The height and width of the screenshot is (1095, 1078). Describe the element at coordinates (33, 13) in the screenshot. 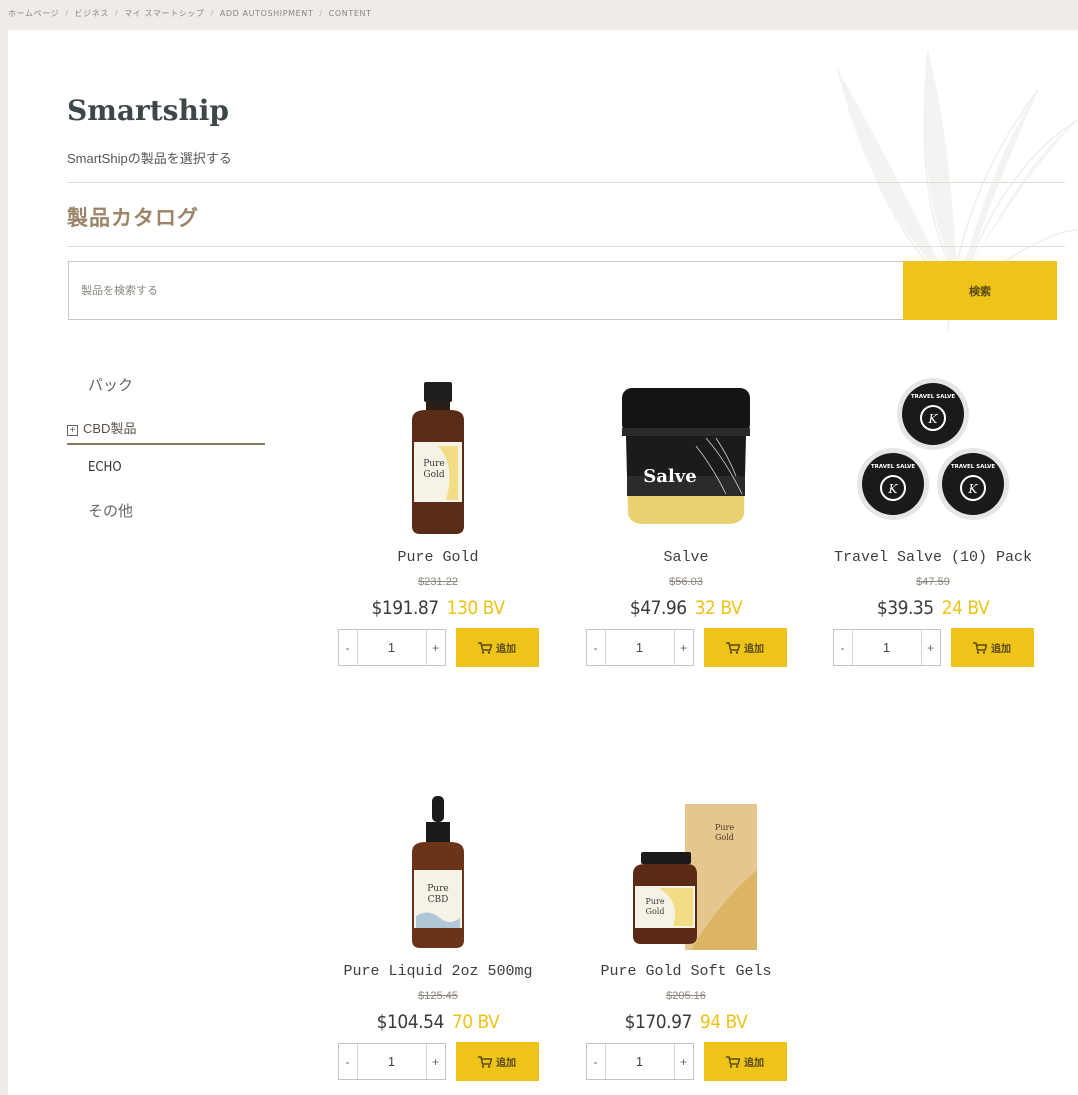

I see `breadcrumb-home: ホームページ` at that location.